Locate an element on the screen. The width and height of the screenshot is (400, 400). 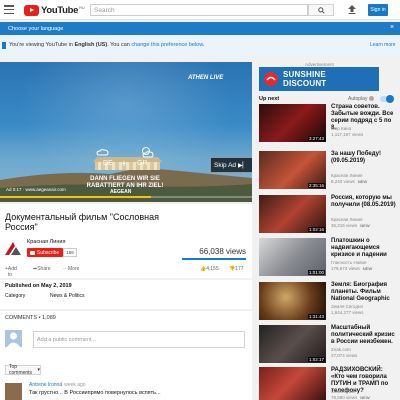
subscribe-button: Subscribe is located at coordinates (45, 252).